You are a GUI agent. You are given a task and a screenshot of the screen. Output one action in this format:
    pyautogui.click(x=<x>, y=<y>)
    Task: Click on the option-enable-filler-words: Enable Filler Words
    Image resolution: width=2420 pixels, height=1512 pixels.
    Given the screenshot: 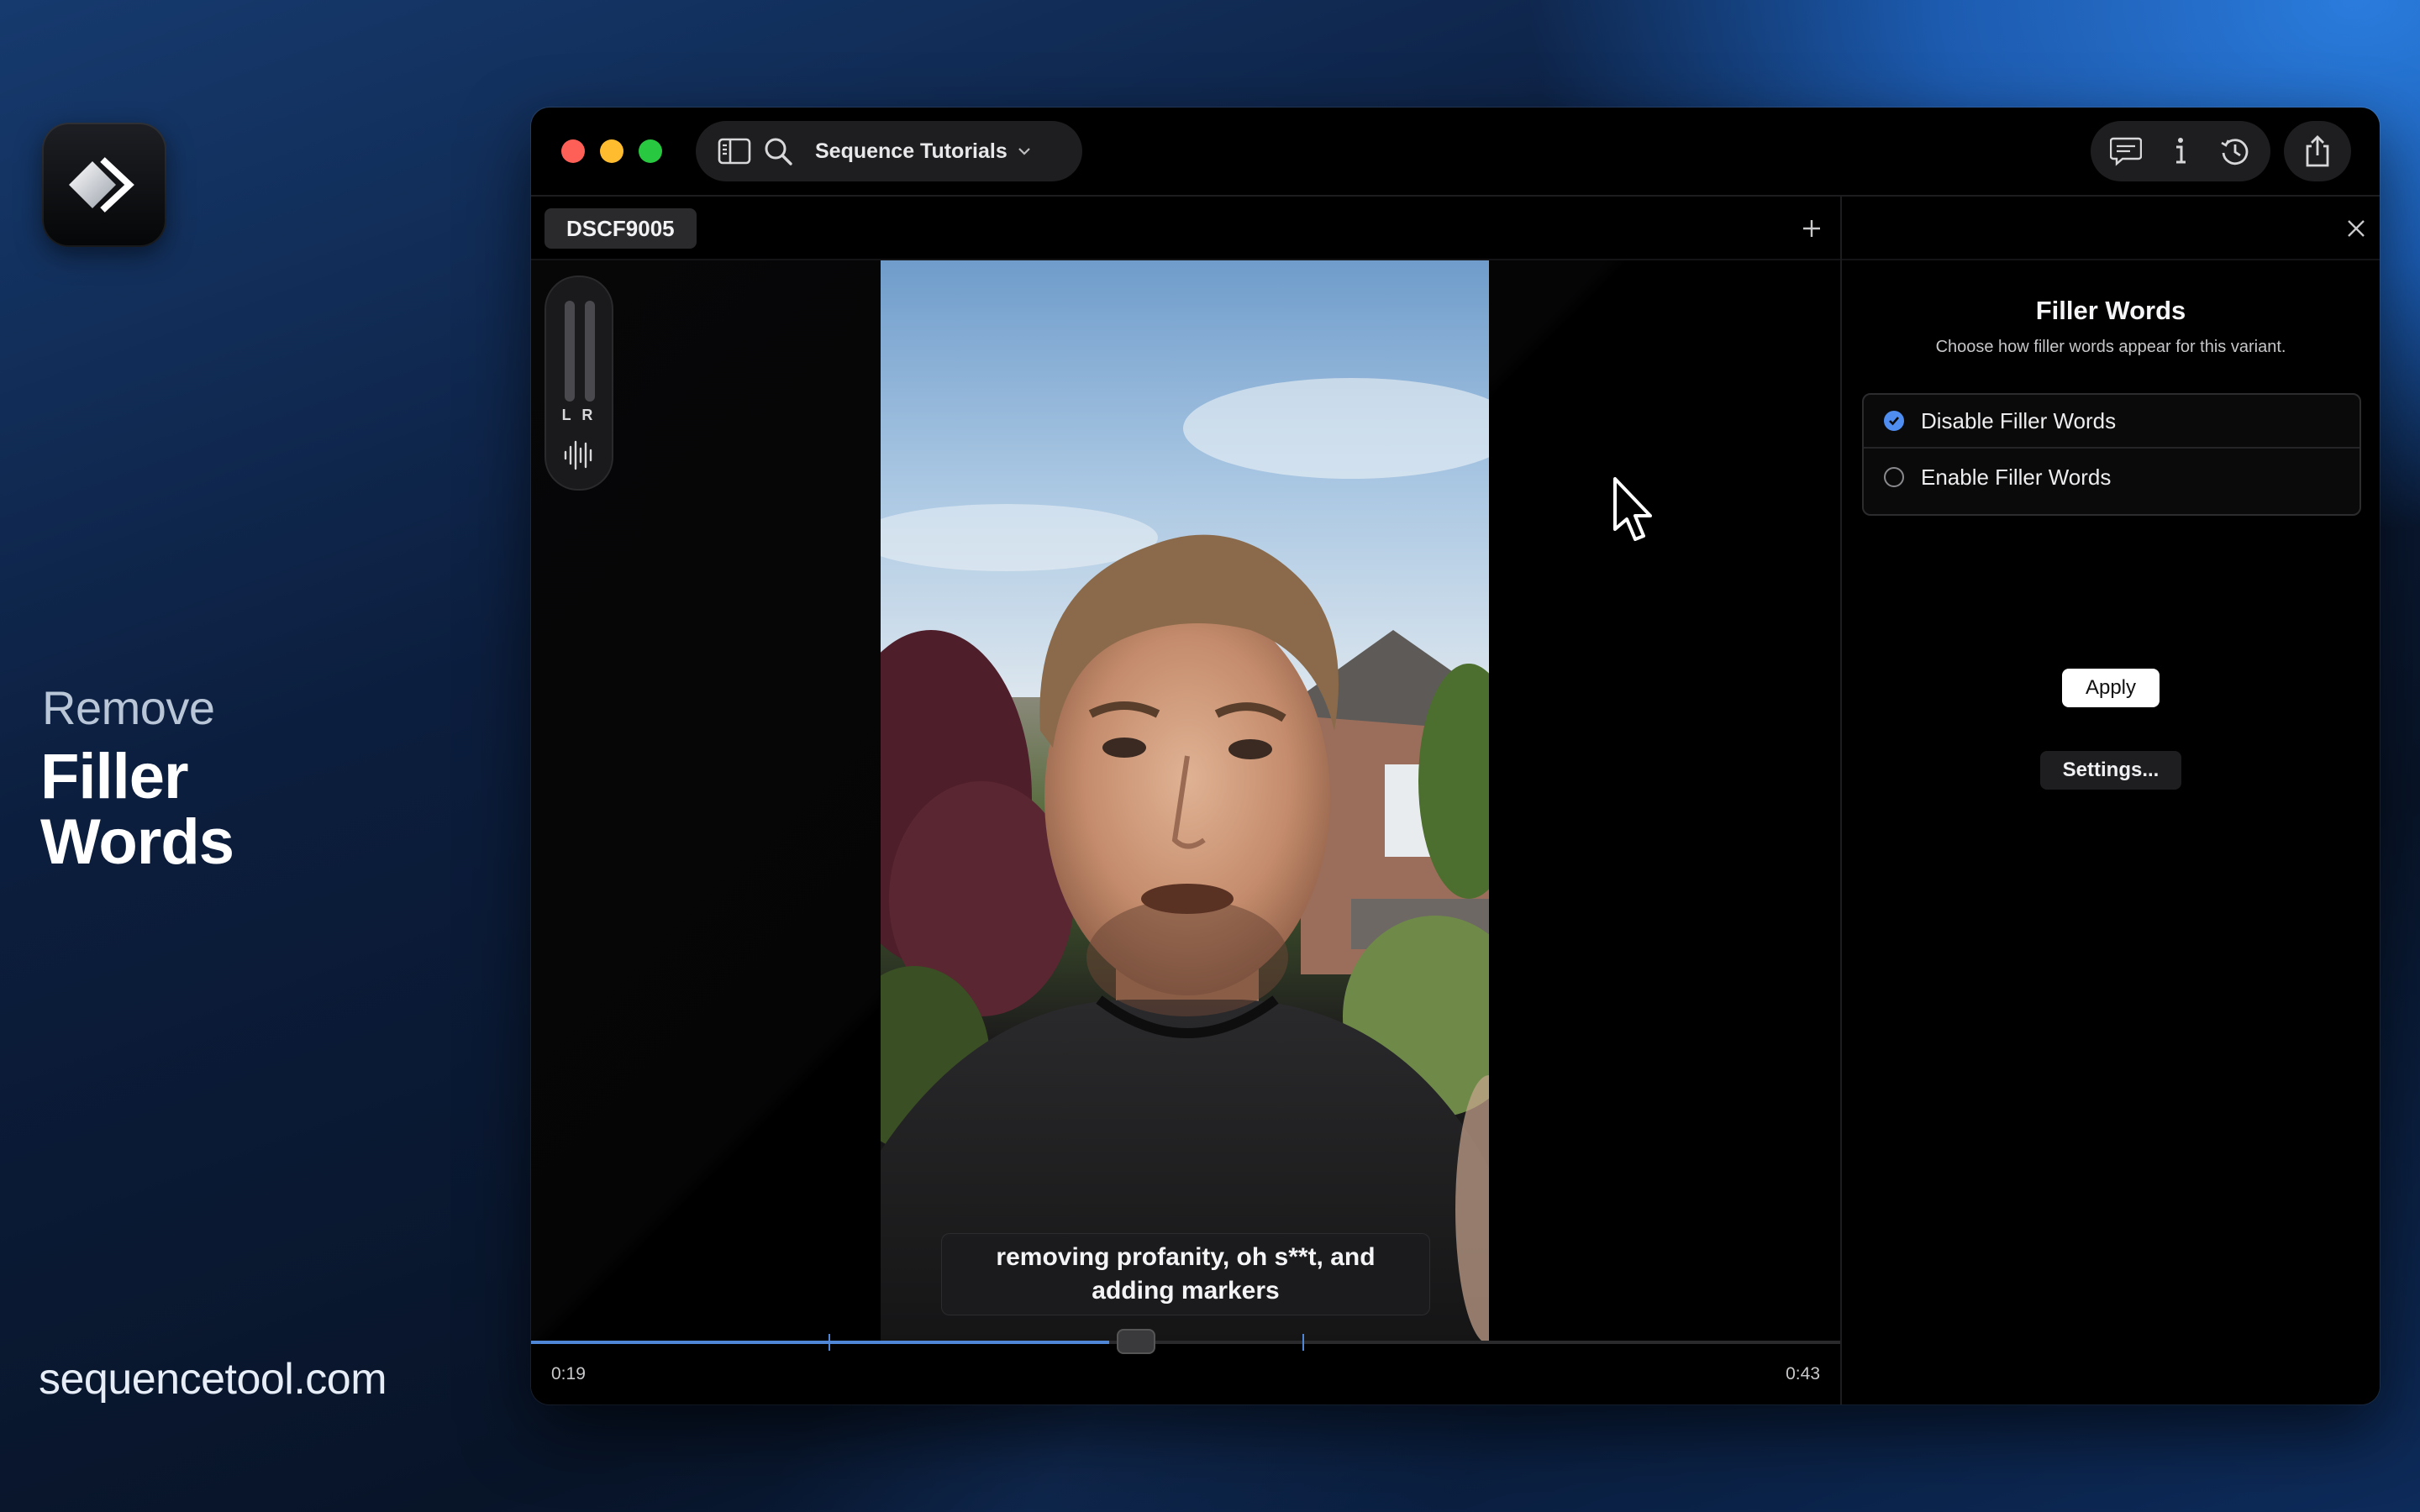 What is the action you would take?
    pyautogui.click(x=2112, y=477)
    